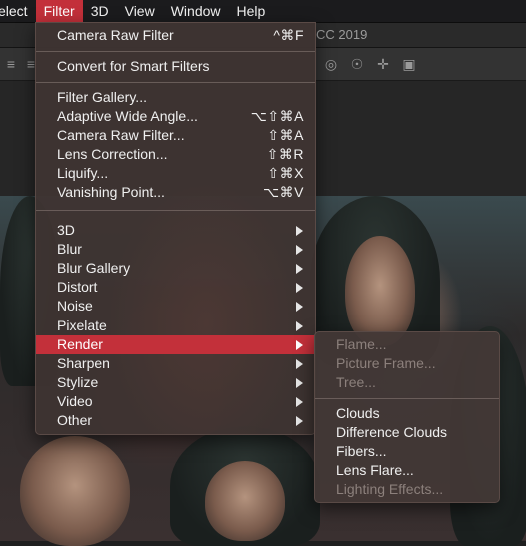 The width and height of the screenshot is (526, 546). What do you see at coordinates (82, 325) in the screenshot?
I see `menu-item-label: Pixelate` at bounding box center [82, 325].